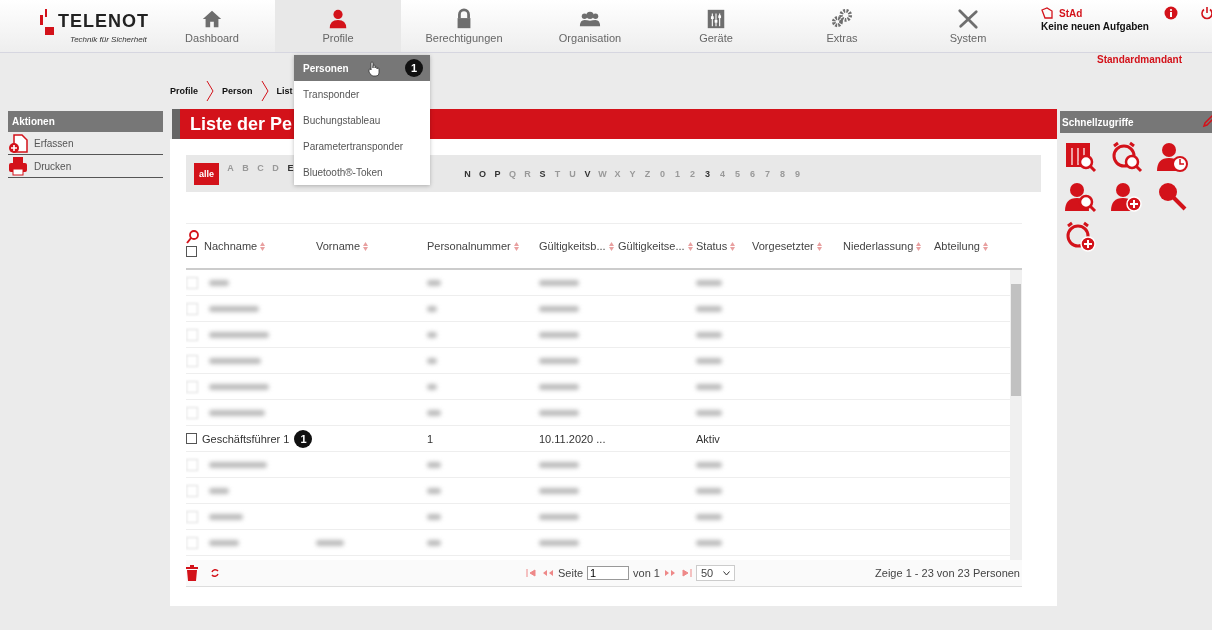 Image resolution: width=1212 pixels, height=630 pixels. I want to click on letter-filter: S, so click(542, 173).